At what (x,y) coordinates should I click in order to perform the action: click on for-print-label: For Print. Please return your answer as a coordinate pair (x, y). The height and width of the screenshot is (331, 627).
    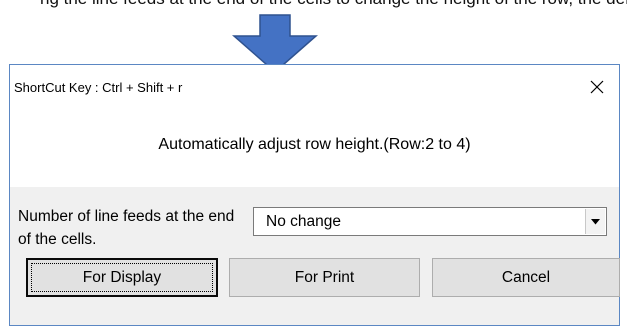
    Looking at the image, I should click on (324, 277).